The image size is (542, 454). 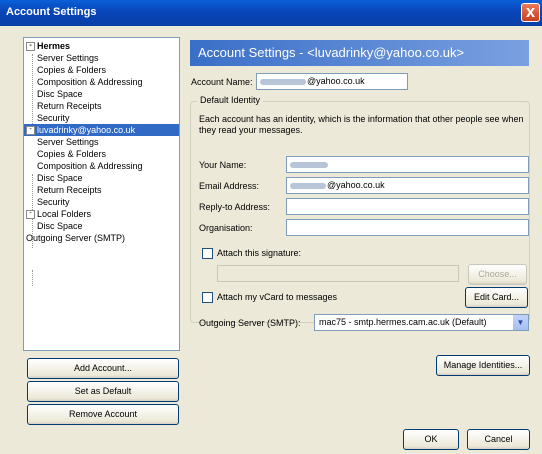 I want to click on attach-vcard-checkbox, so click(x=207, y=297).